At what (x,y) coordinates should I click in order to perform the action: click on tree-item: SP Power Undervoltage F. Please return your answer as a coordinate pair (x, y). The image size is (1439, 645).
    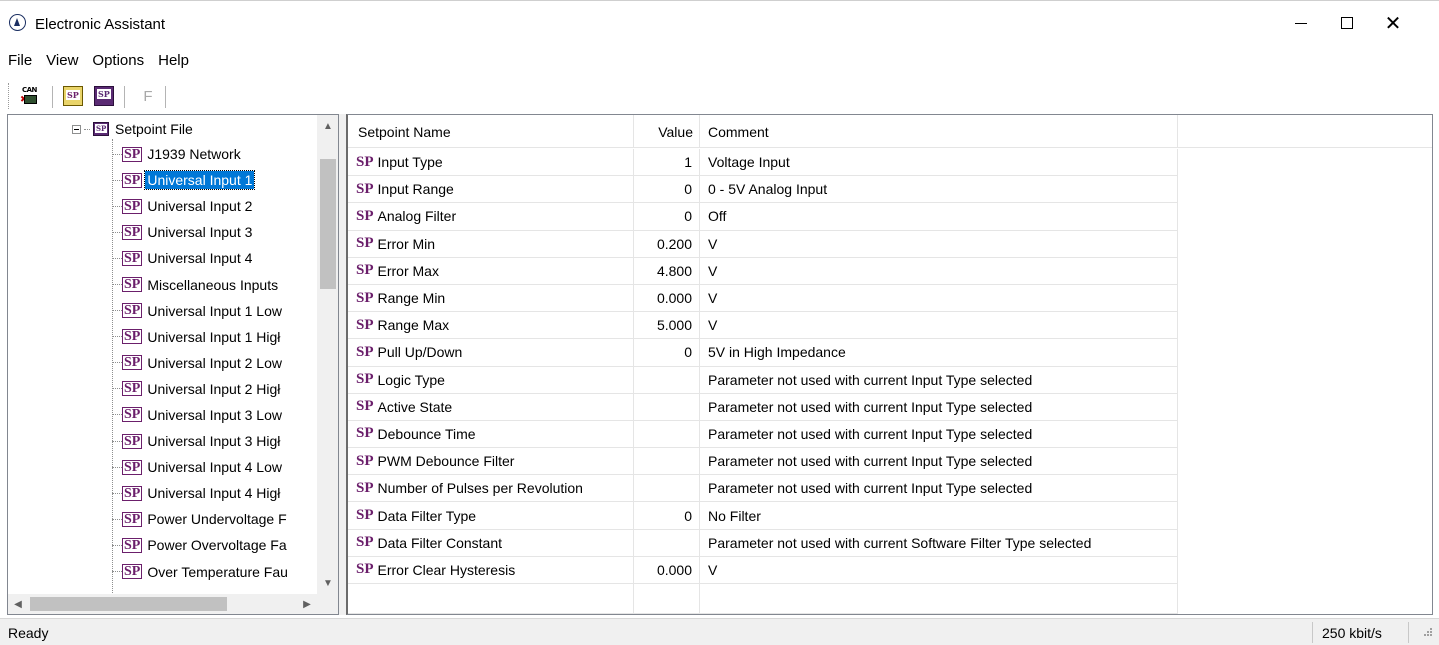
    Looking at the image, I should click on (201, 519).